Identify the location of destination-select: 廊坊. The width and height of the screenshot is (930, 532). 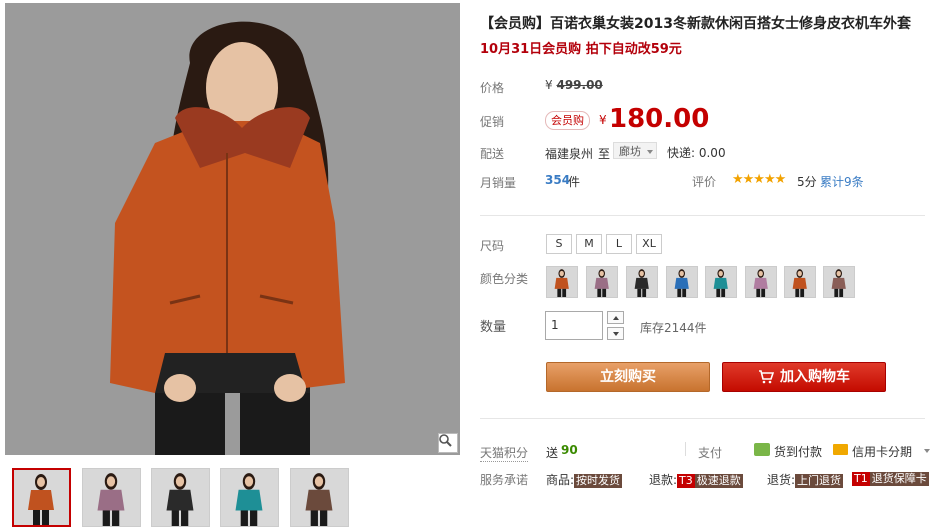
(635, 150).